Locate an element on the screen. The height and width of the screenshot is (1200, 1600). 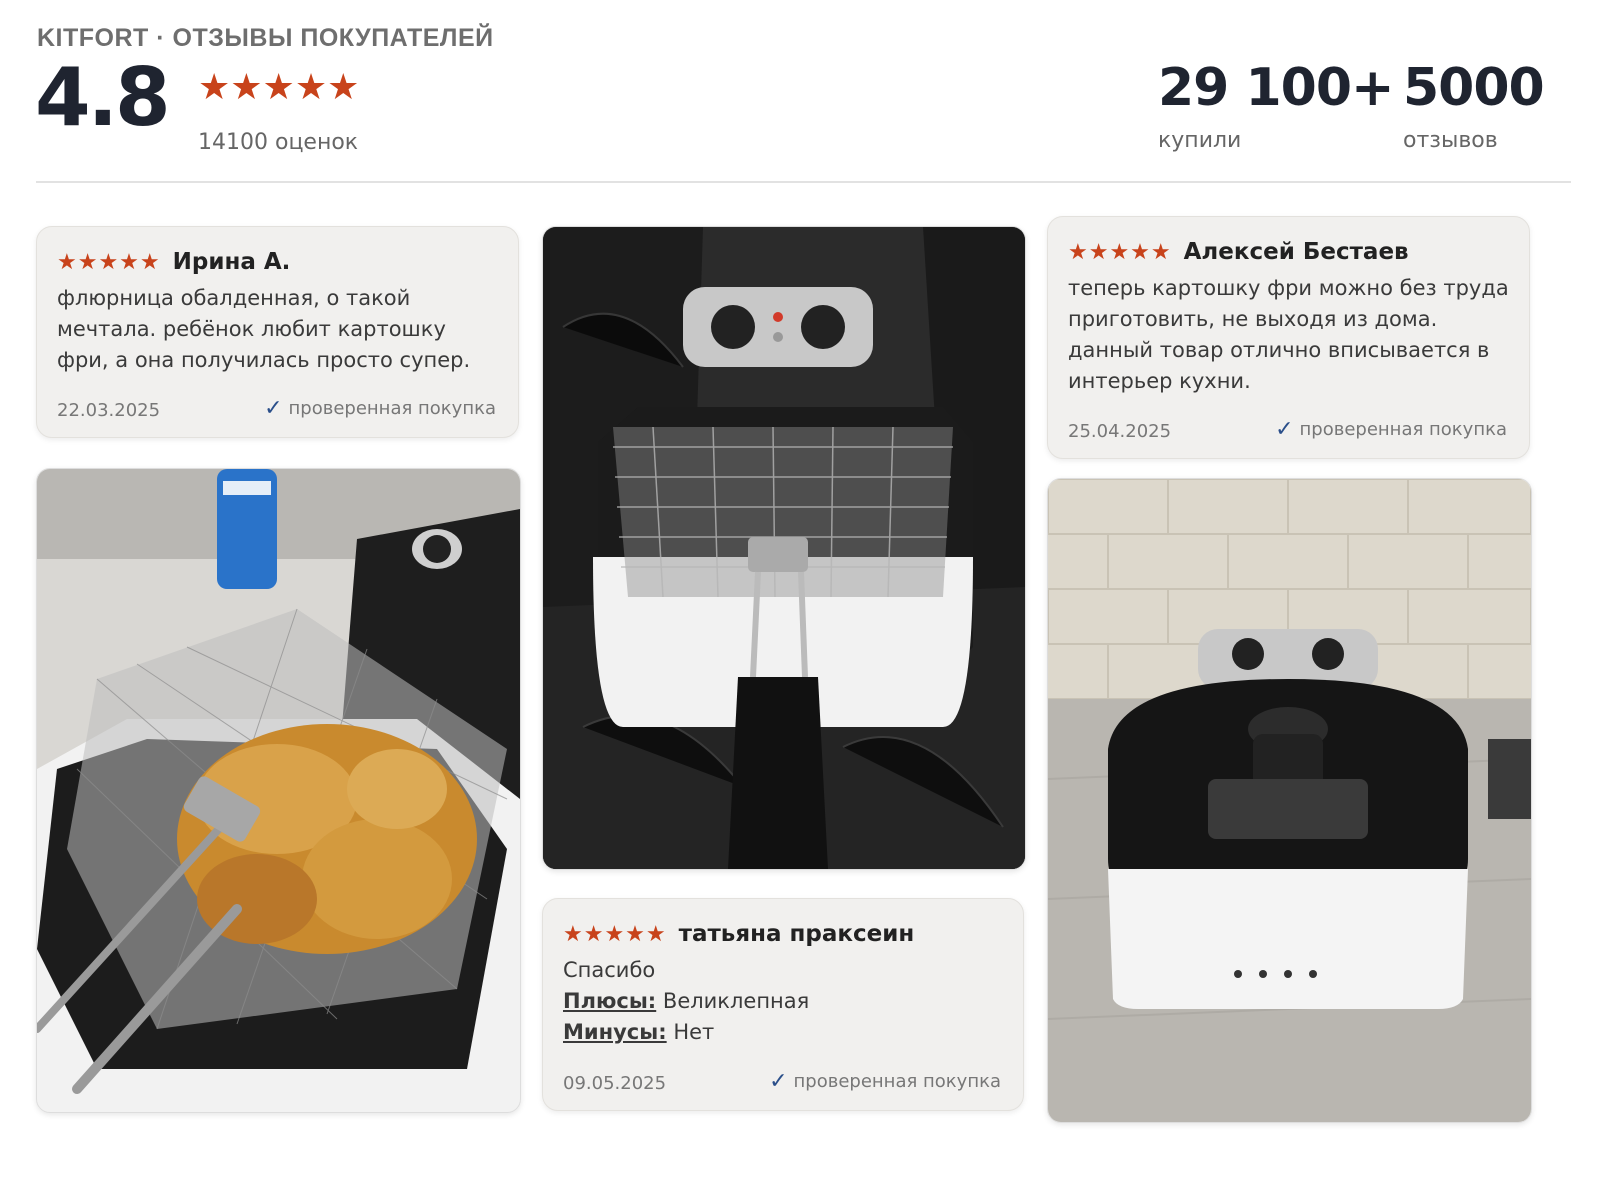
stat-reviews: 5000 отзывов is located at coordinates (1474, 105).